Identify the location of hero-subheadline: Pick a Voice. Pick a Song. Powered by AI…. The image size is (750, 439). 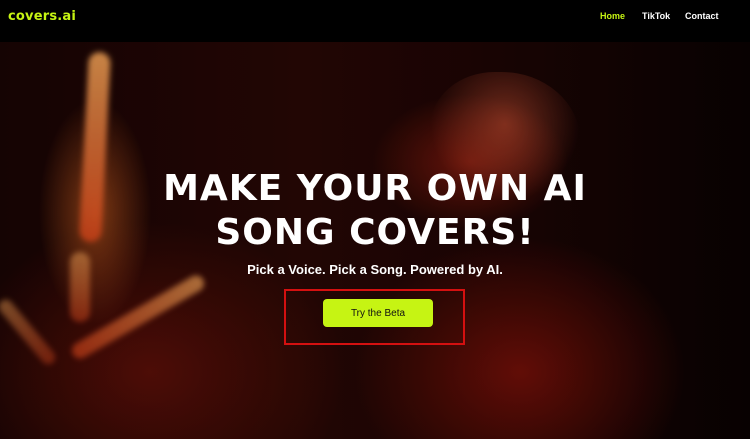
(375, 269).